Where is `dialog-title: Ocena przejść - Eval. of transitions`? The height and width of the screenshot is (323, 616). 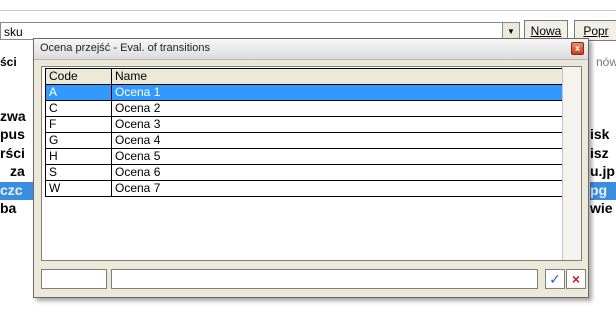 dialog-title: Ocena przejść - Eval. of transitions is located at coordinates (125, 48).